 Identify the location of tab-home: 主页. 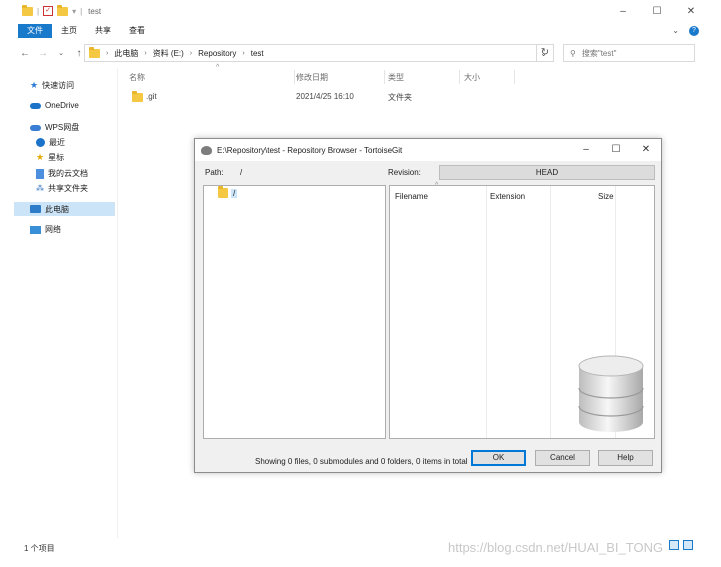
(69, 31).